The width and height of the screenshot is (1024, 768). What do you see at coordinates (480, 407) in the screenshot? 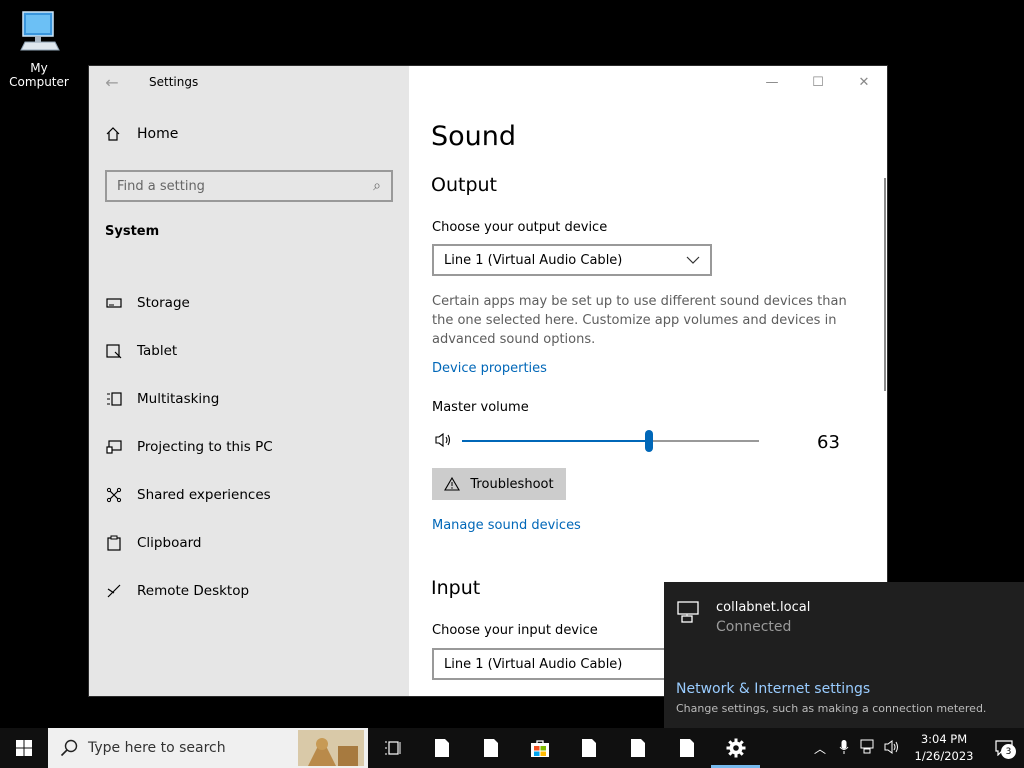
I see `master-volume-label: Master volume` at bounding box center [480, 407].